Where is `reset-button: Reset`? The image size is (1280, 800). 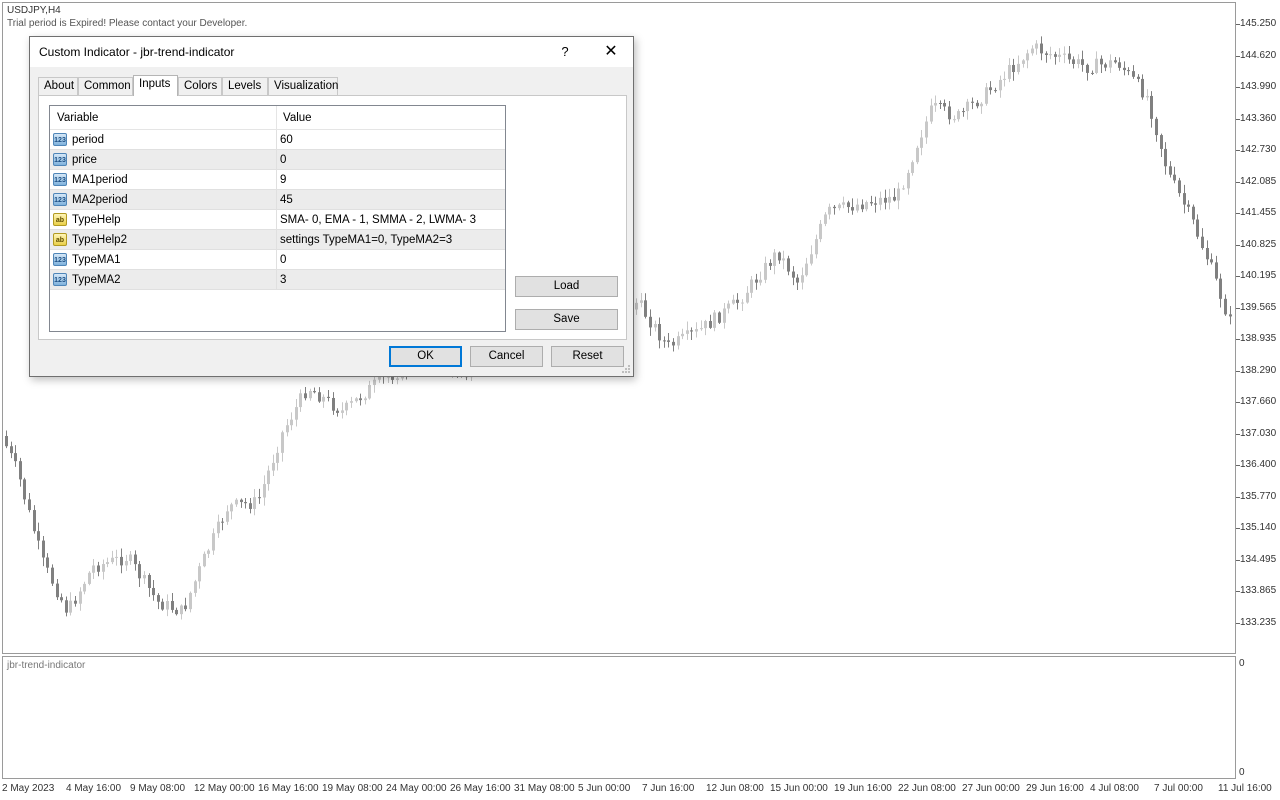
reset-button: Reset is located at coordinates (587, 356).